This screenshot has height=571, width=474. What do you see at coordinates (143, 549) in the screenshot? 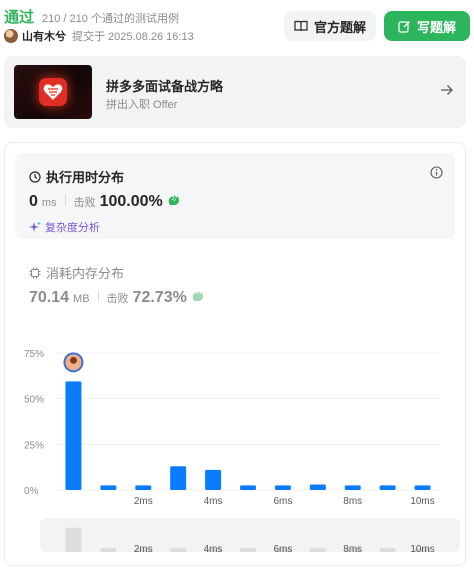
I see `brush-tick-label: 2ms` at bounding box center [143, 549].